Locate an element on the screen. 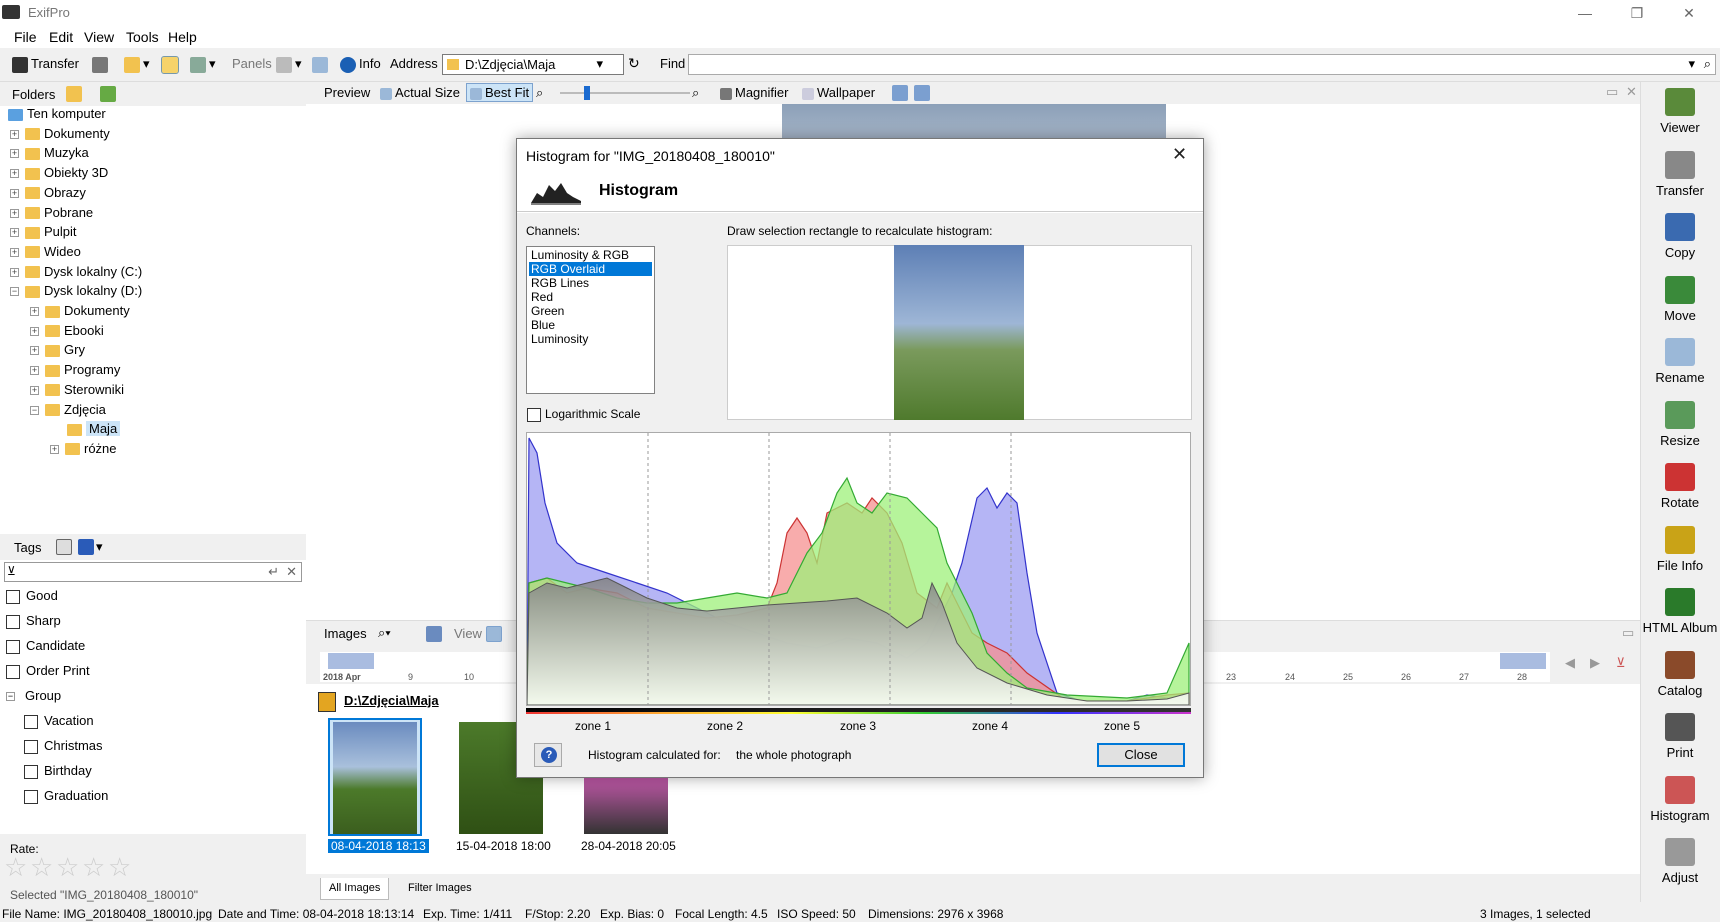  images-search-icon: ⌕▾ is located at coordinates (384, 633).